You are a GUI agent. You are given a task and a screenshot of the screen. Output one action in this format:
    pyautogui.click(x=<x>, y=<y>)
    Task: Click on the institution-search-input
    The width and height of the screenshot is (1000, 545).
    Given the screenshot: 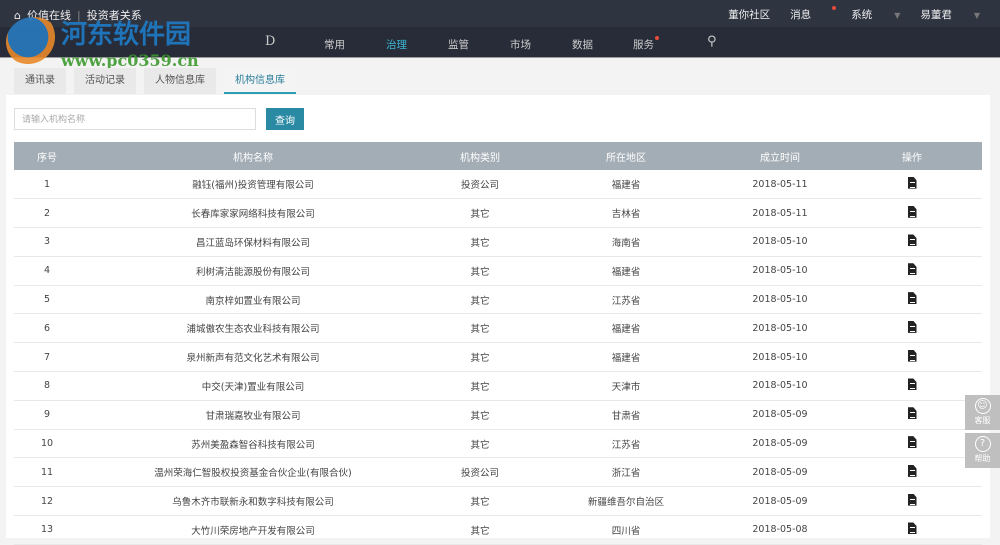 What is the action you would take?
    pyautogui.click(x=135, y=119)
    